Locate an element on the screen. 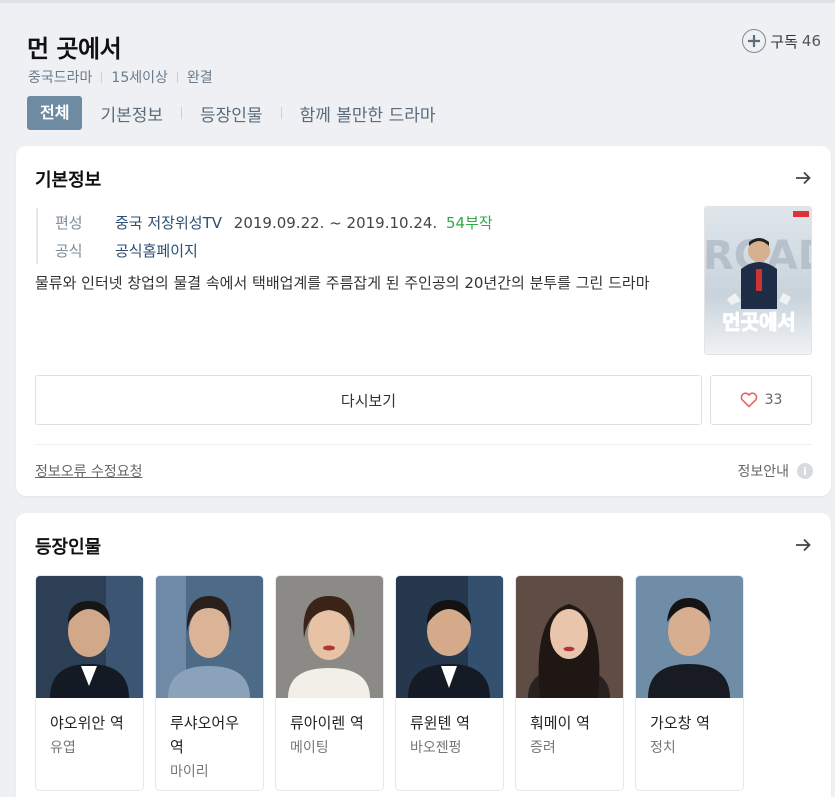  meta-genre: 중국드라마 is located at coordinates (60, 78).